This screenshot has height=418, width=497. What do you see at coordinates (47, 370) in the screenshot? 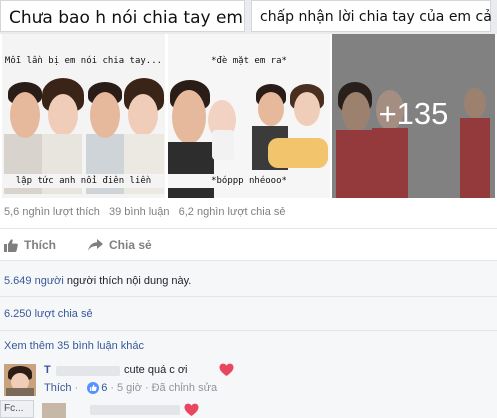
I see `comment-author: T` at bounding box center [47, 370].